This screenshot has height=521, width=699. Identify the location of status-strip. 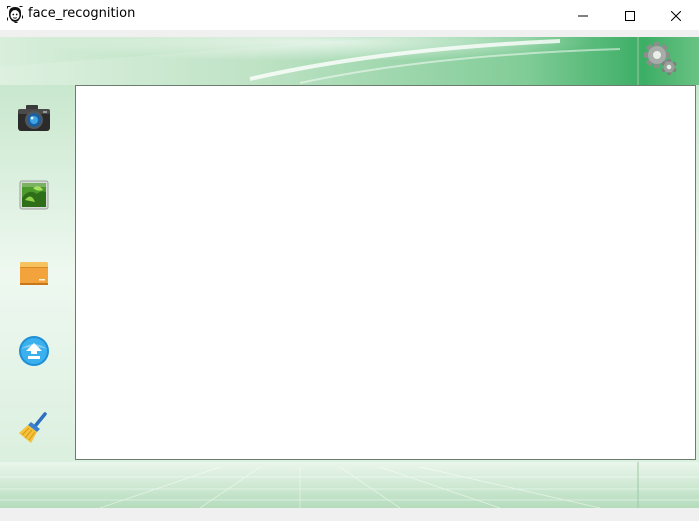
(349, 514).